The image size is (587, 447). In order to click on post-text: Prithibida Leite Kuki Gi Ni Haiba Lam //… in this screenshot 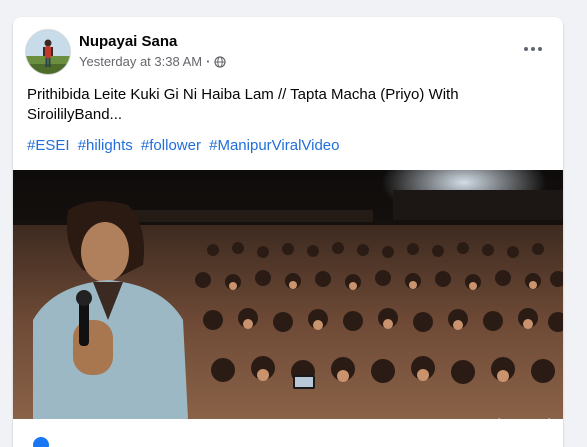, I will do `click(243, 104)`.